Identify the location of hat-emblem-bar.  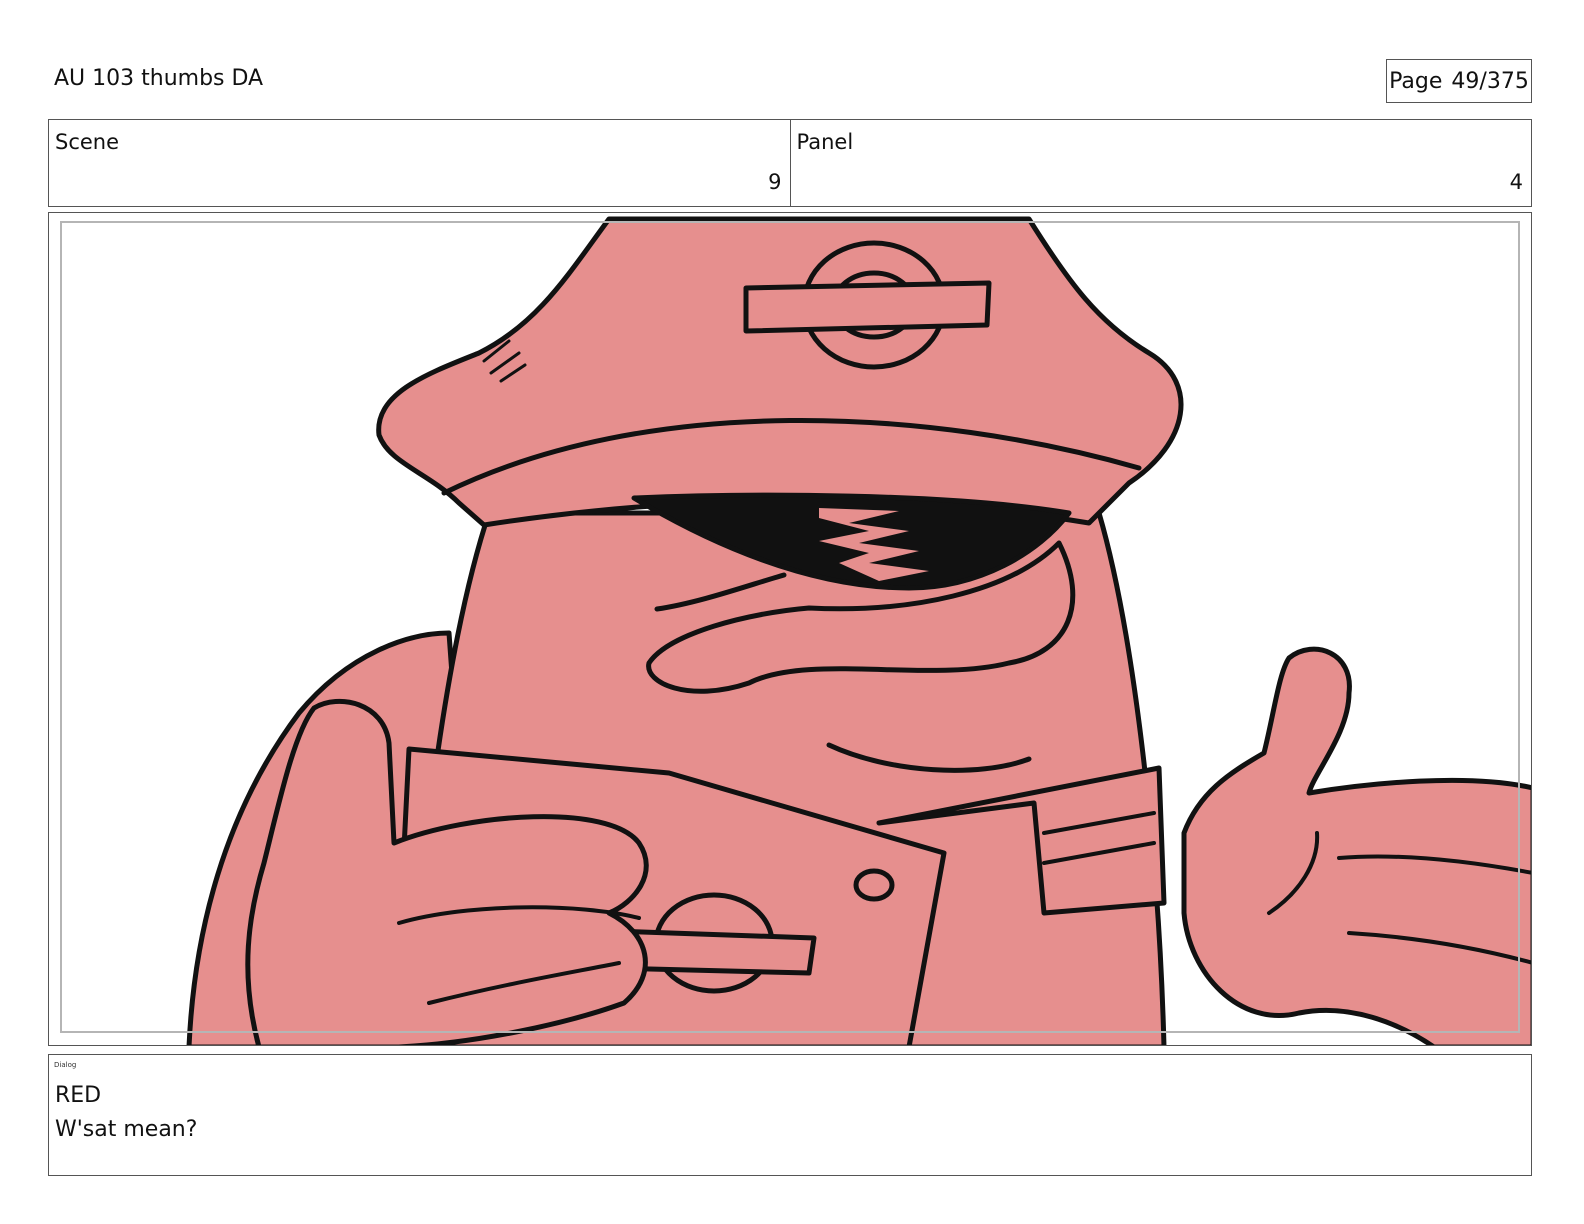
(867, 307).